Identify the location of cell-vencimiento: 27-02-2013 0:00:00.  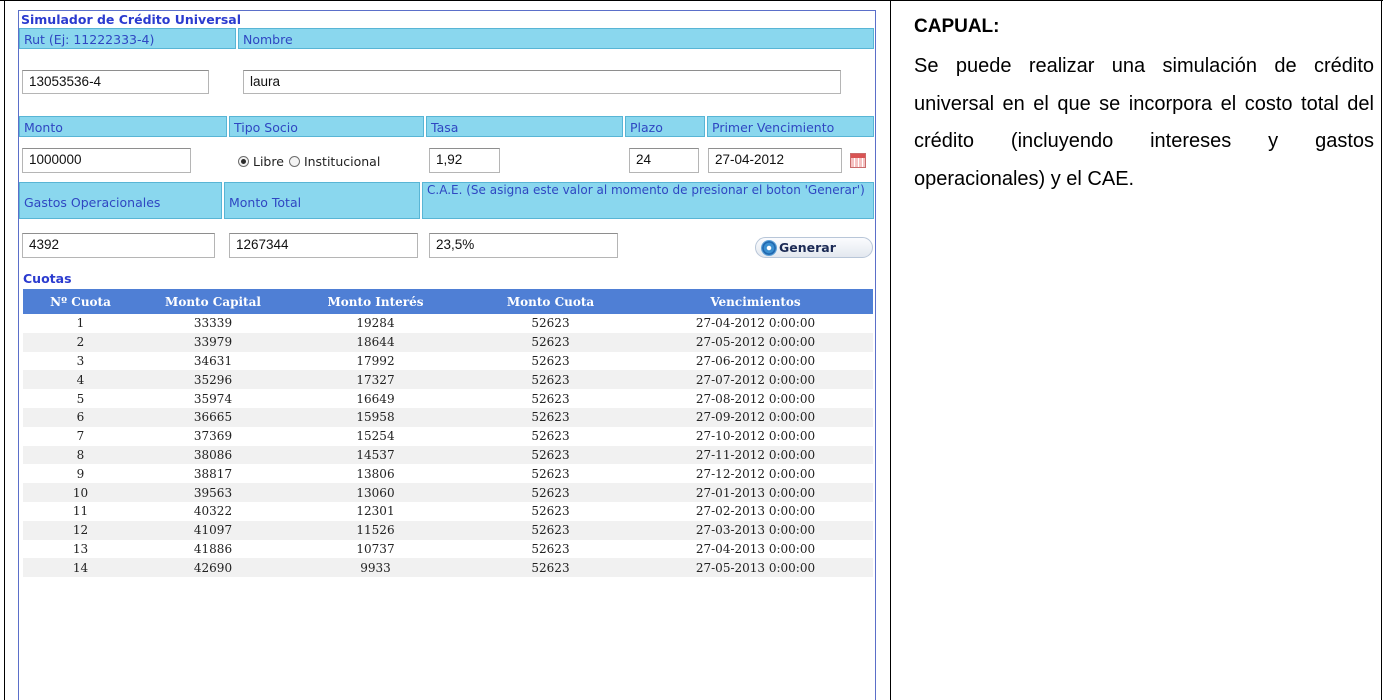
(755, 511).